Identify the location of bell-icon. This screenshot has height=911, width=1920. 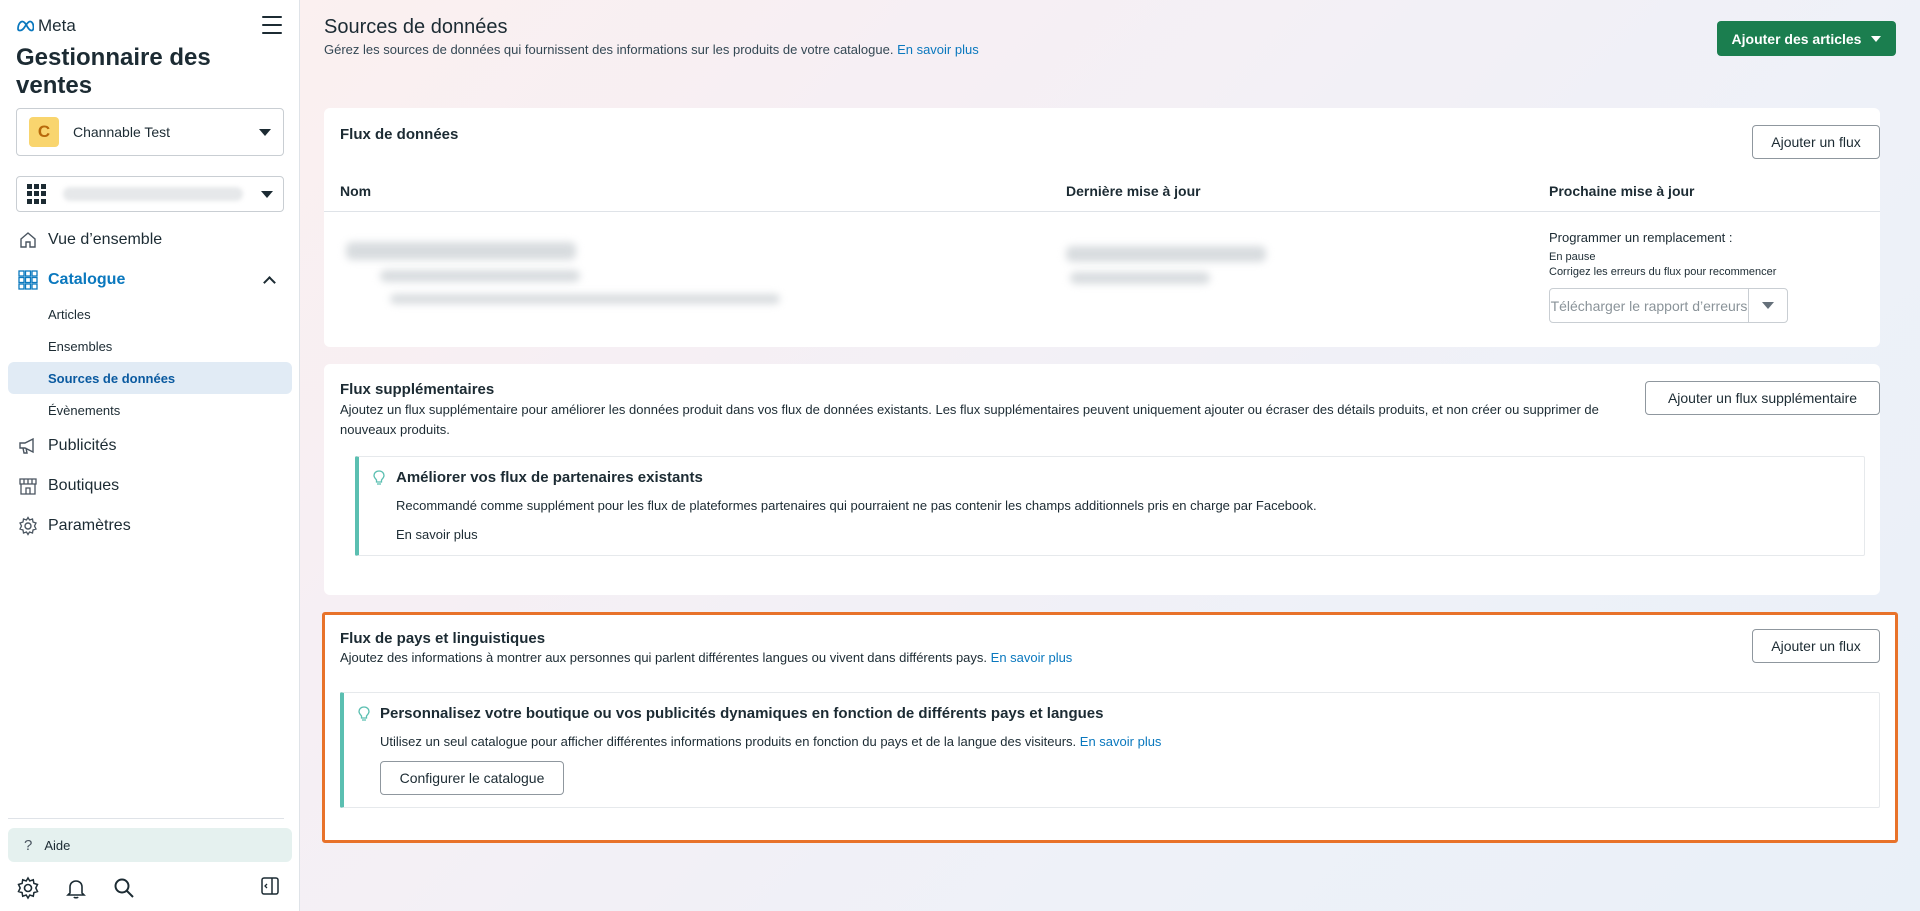
(76, 888).